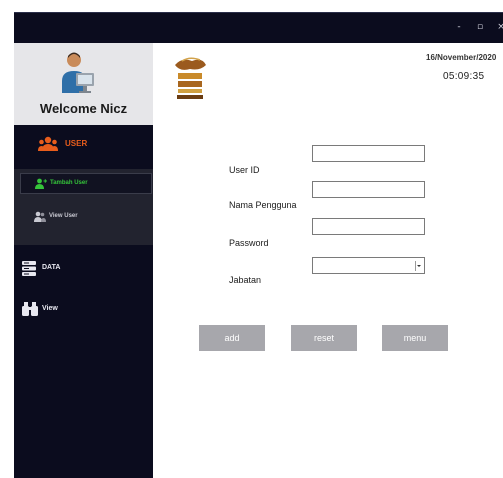  Describe the element at coordinates (324, 338) in the screenshot. I see `reset-button: reset` at that location.